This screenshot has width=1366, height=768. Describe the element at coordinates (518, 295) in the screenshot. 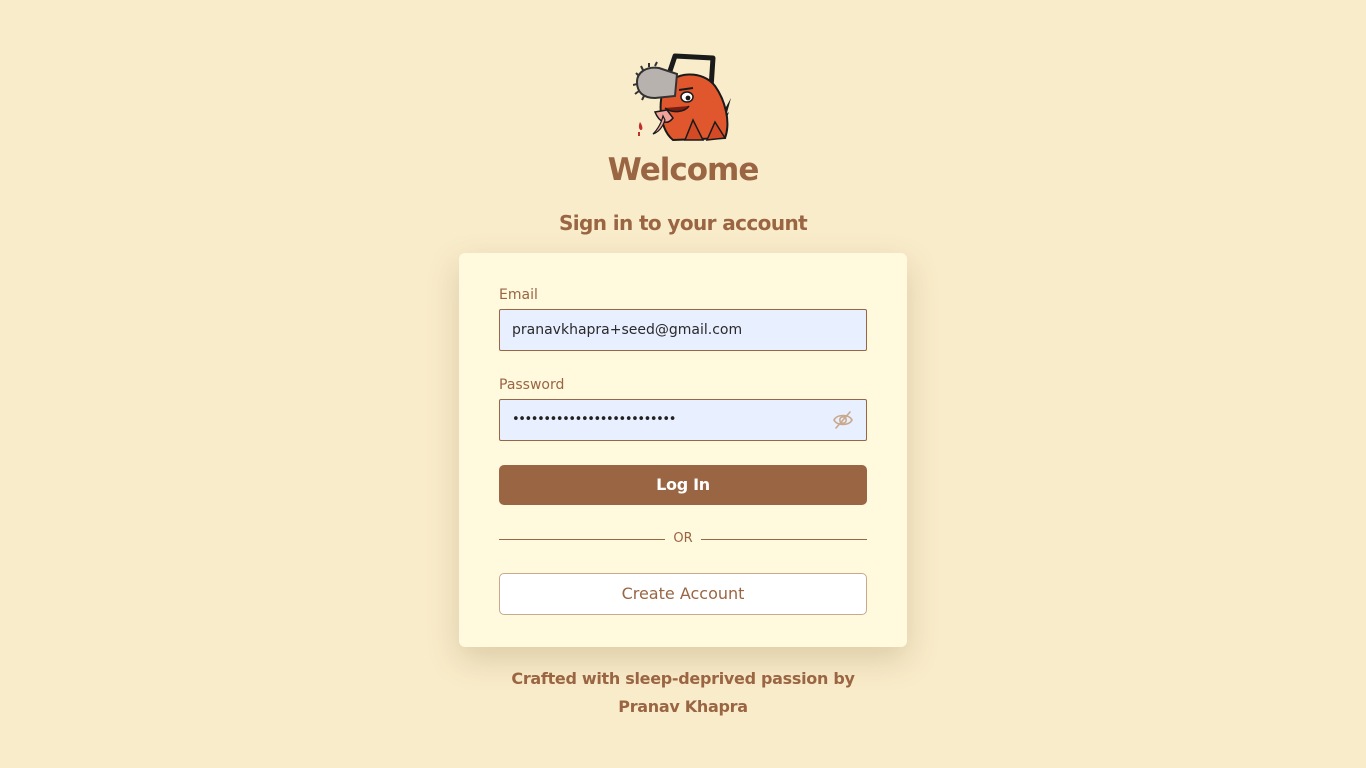

I see `email-label: Email` at that location.